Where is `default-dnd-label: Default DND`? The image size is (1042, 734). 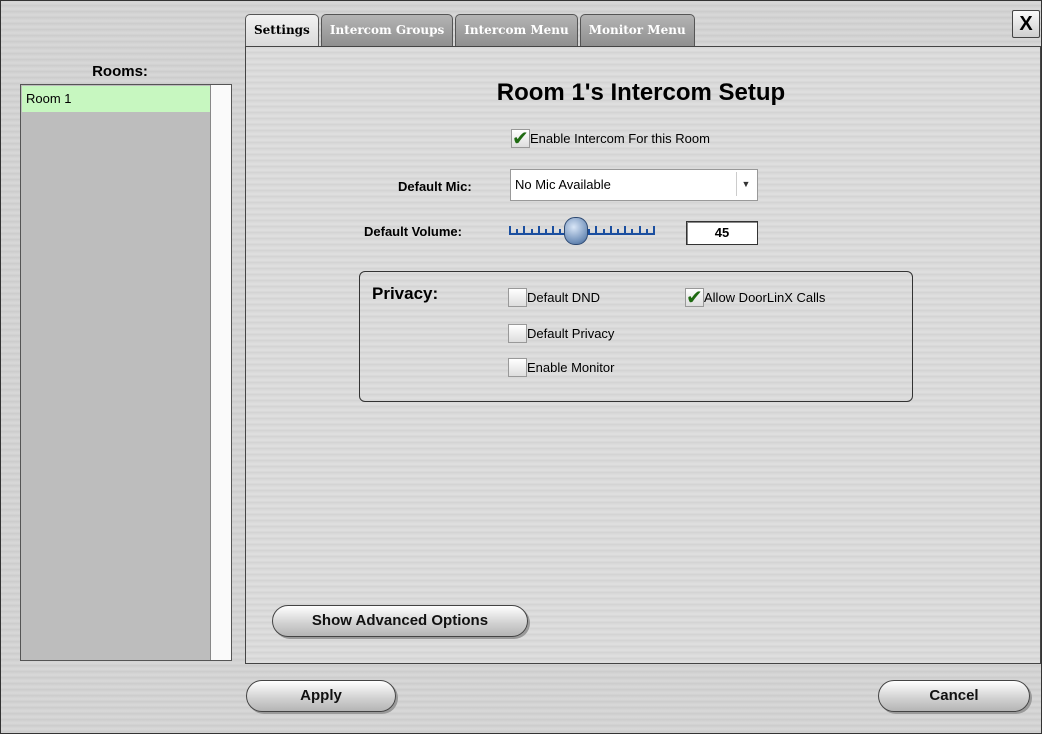 default-dnd-label: Default DND is located at coordinates (563, 297).